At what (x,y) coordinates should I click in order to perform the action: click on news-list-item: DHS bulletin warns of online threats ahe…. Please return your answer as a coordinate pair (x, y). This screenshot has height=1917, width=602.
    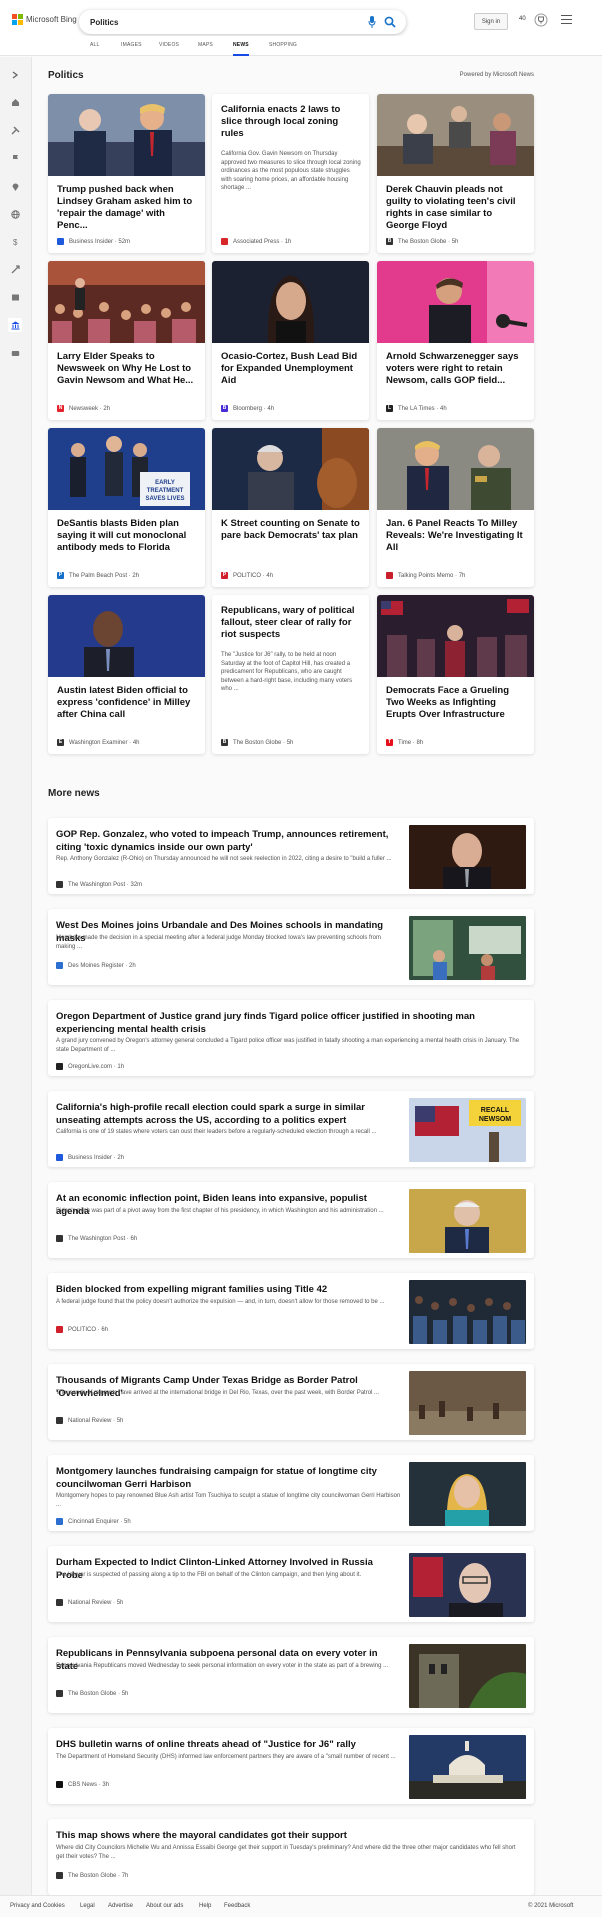
    Looking at the image, I should click on (291, 1766).